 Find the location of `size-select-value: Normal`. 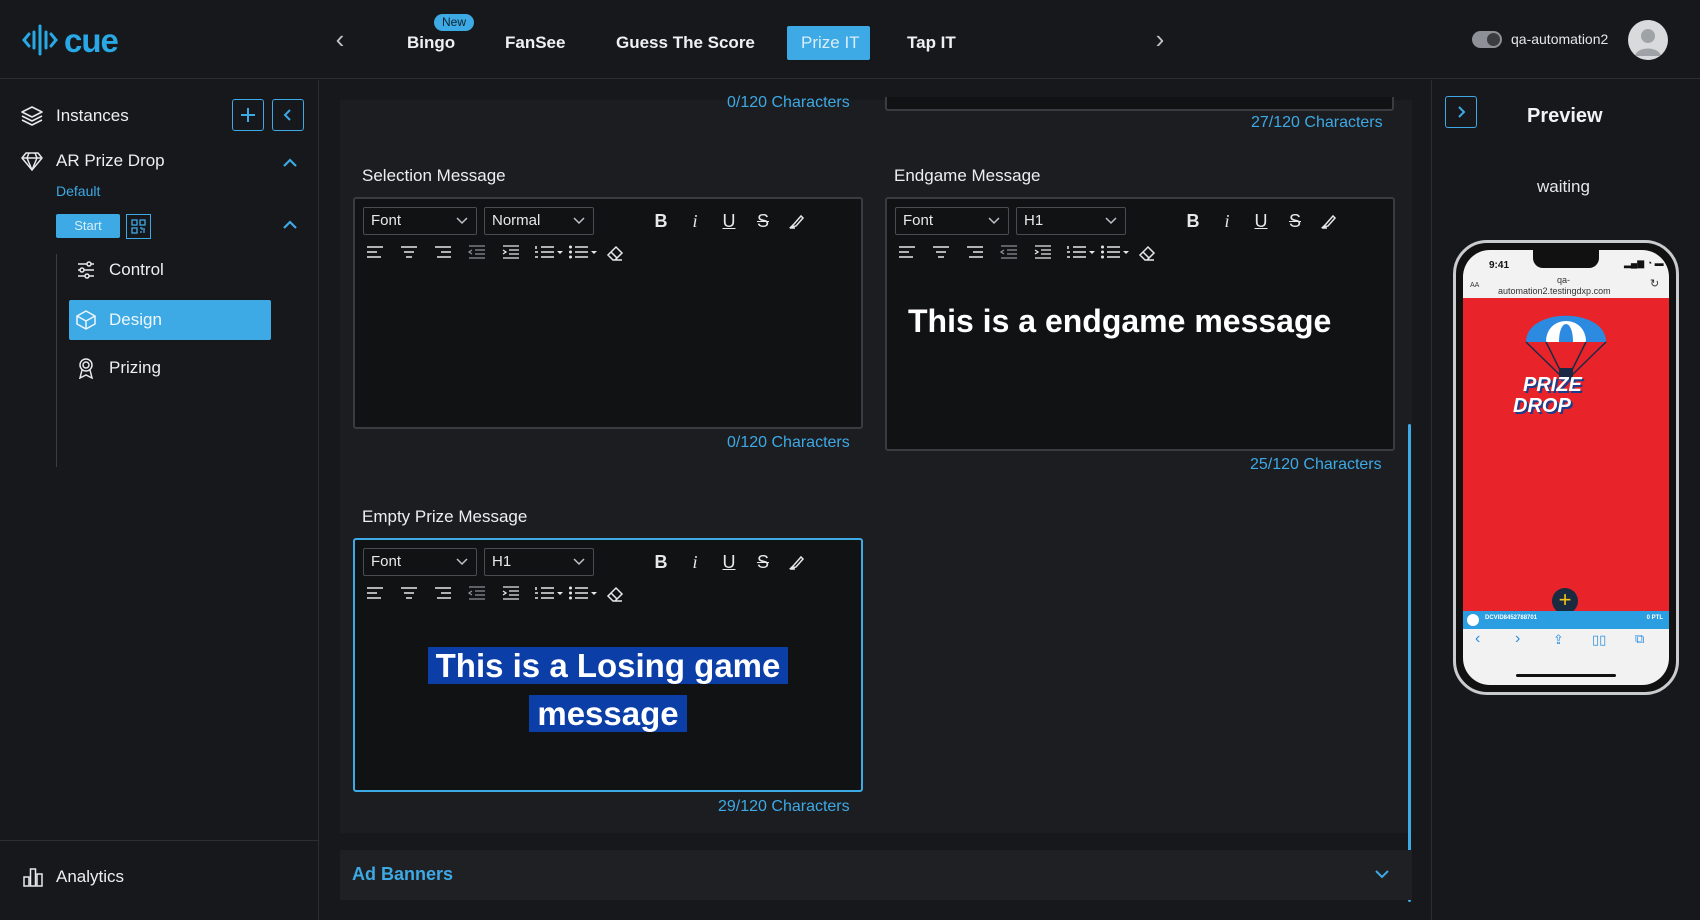

size-select-value: Normal is located at coordinates (516, 220).